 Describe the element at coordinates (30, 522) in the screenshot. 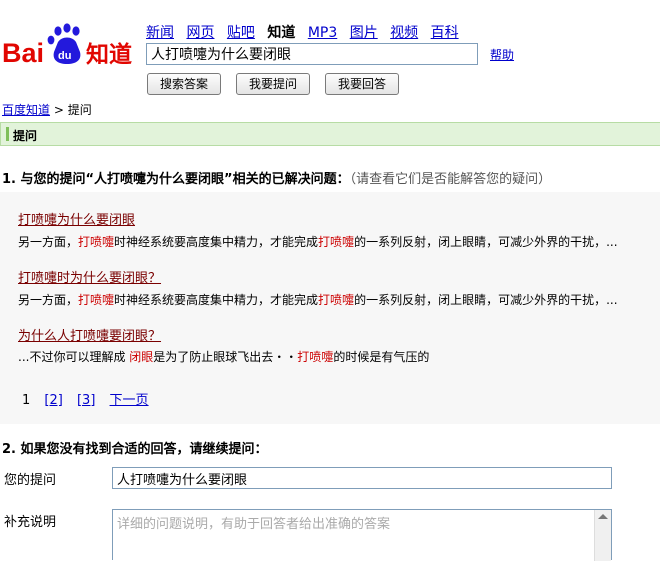

I see `description-label: 补充说明` at that location.